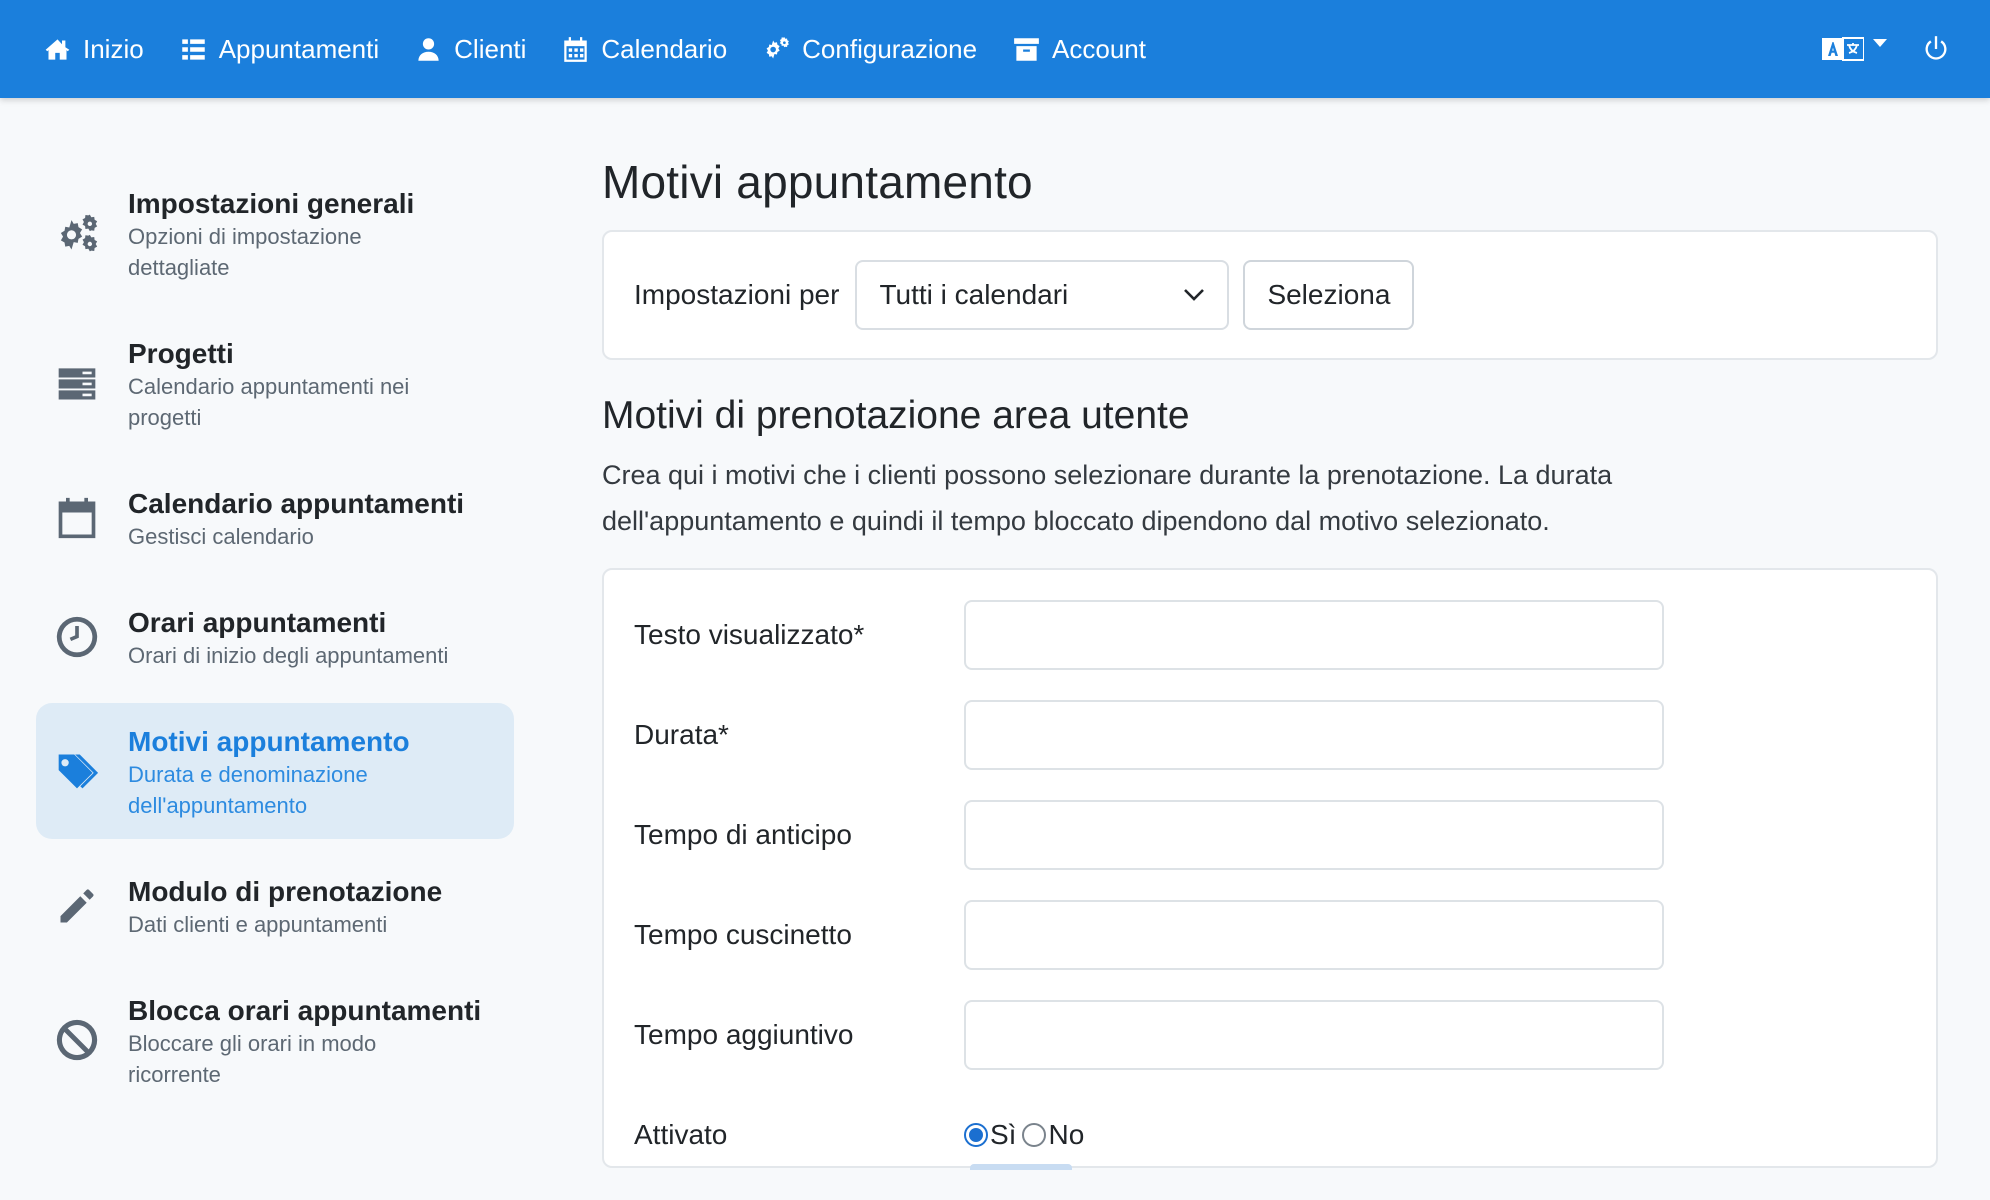 Image resolution: width=1990 pixels, height=1200 pixels. I want to click on server-icon, so click(77, 383).